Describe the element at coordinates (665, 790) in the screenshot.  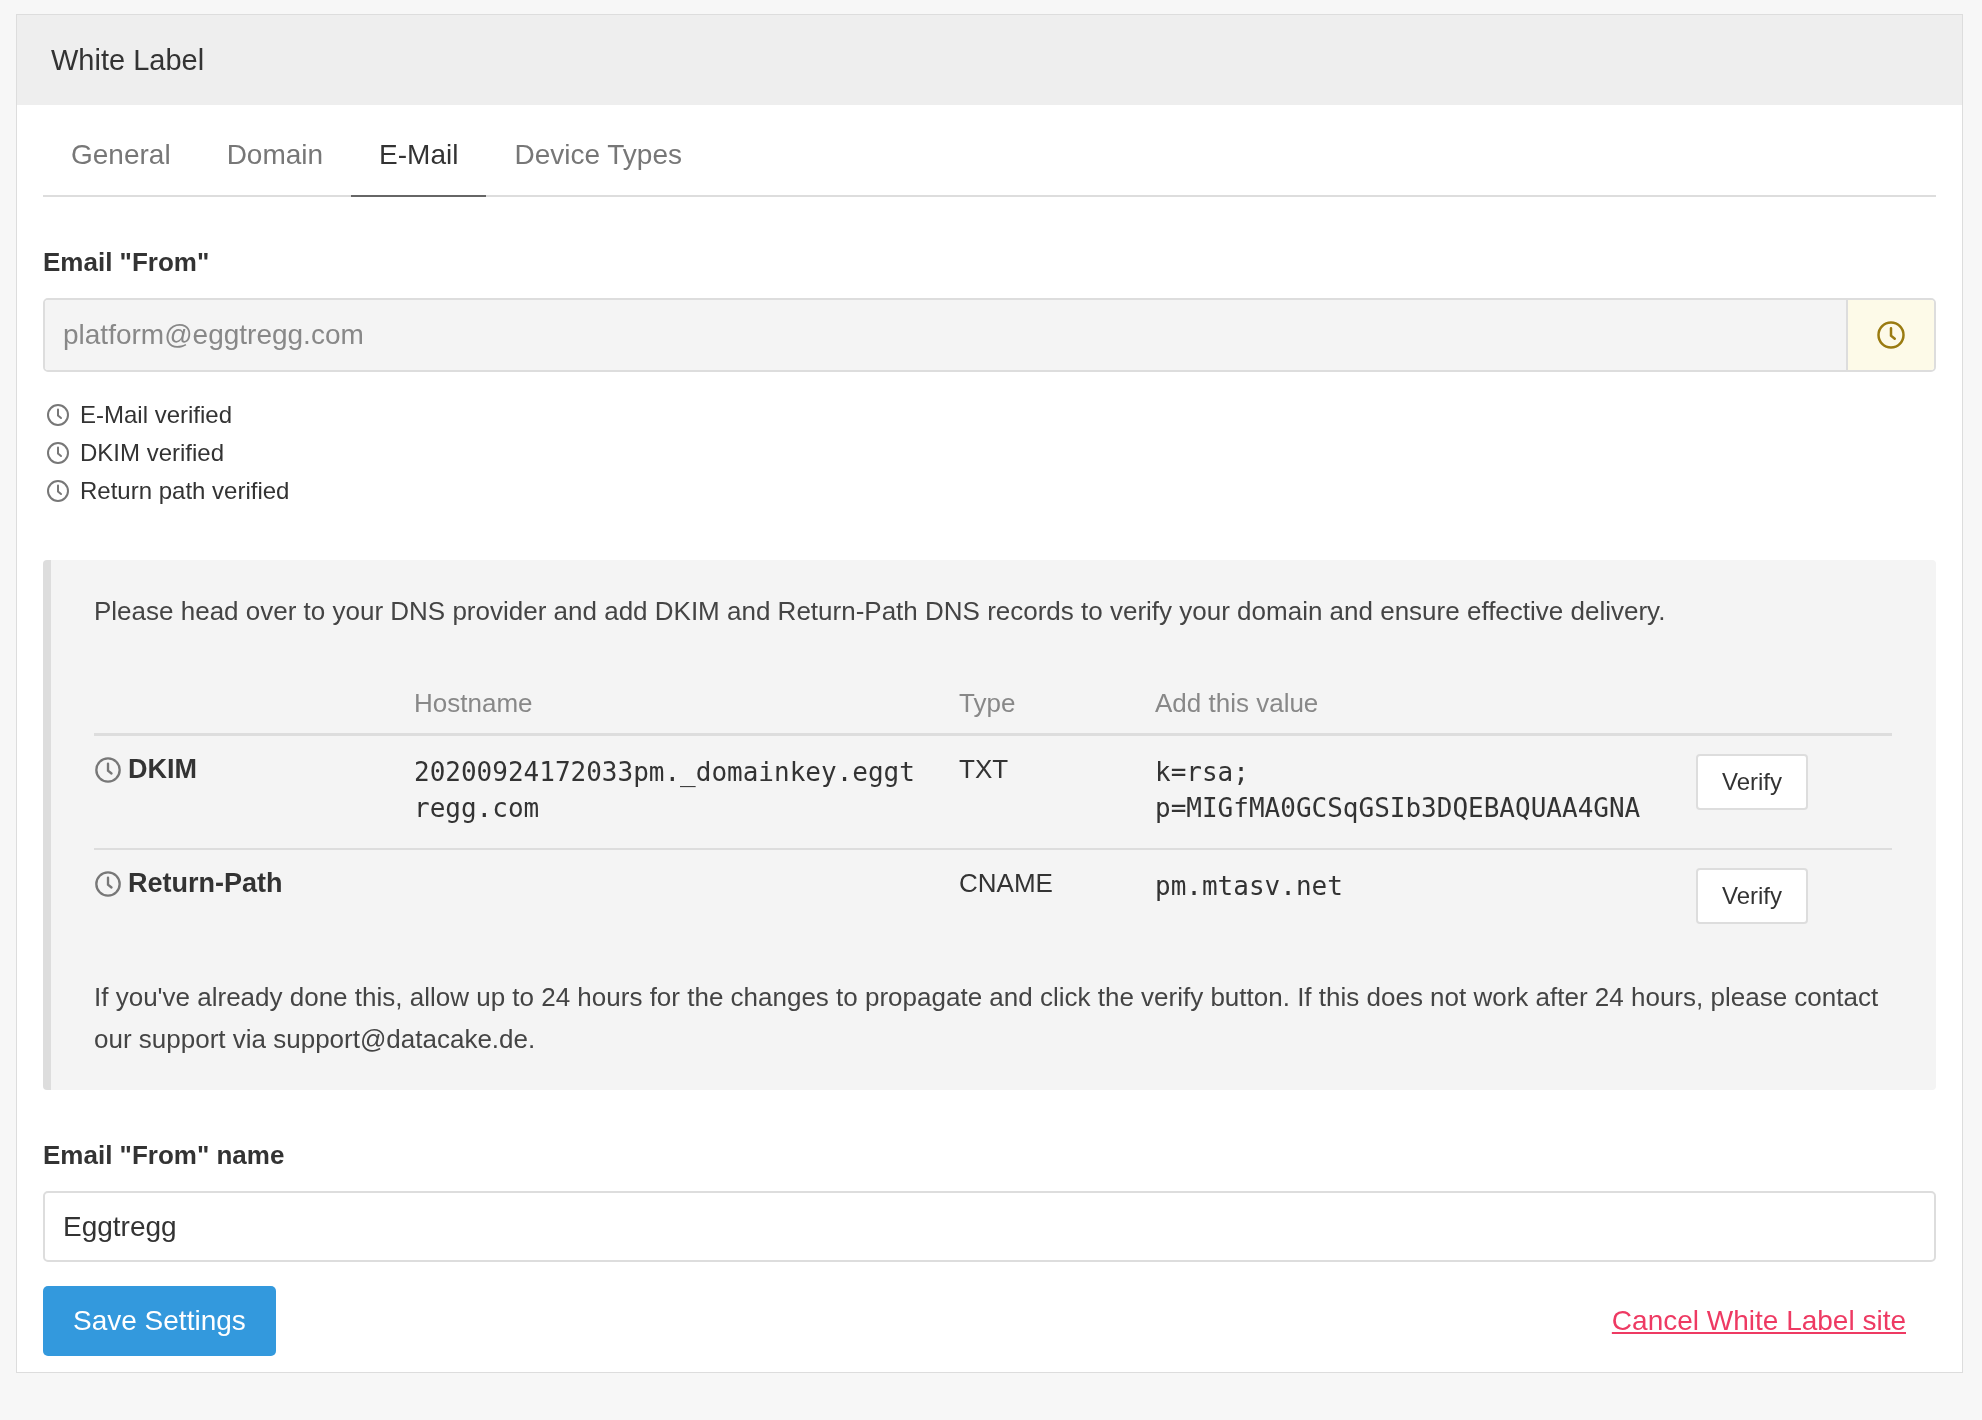
I see `table-cell-text: 20200924172033pm._domainkey.eggtregg.com` at that location.